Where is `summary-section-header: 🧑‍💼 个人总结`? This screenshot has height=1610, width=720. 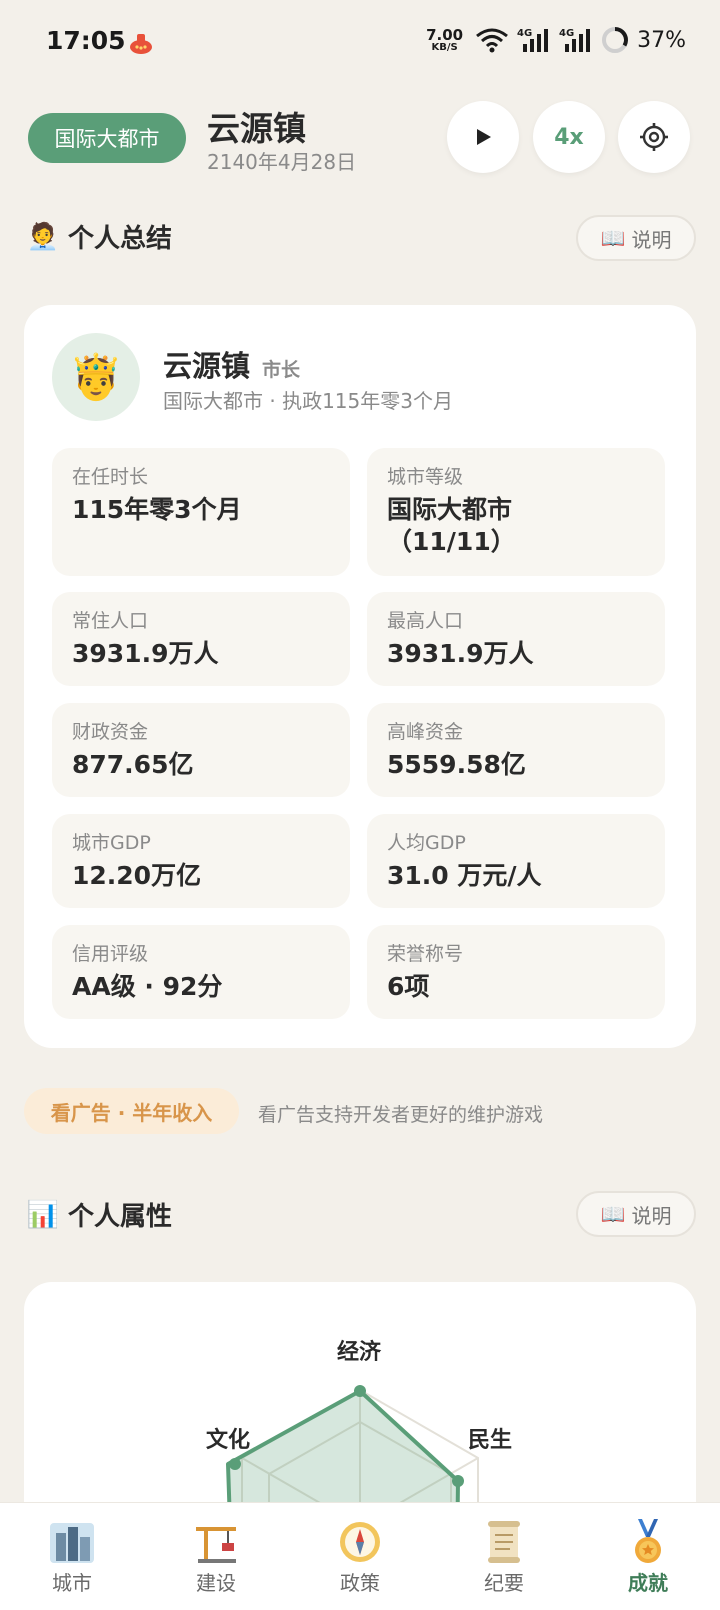
summary-section-header: 🧑‍💼 个人总结 is located at coordinates (99, 236).